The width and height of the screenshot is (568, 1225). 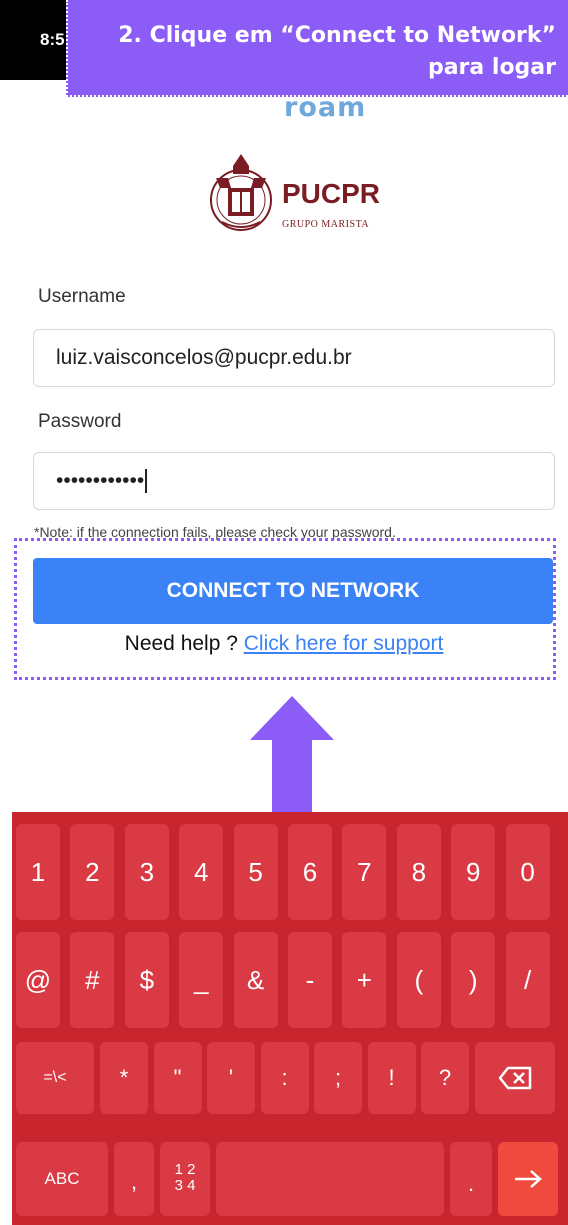 What do you see at coordinates (325, 107) in the screenshot?
I see `eduroam-logo-fragment: roam` at bounding box center [325, 107].